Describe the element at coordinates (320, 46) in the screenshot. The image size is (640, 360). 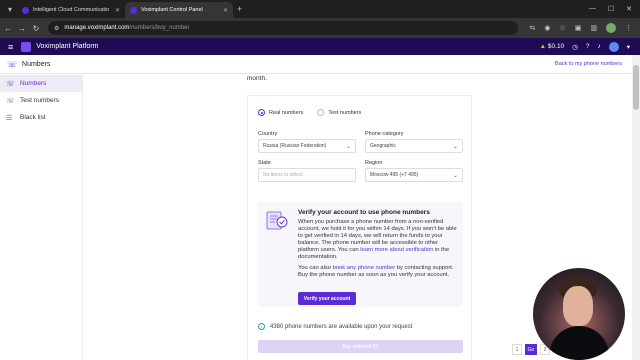
I see `app-header: ≡ Voximplant Platform ▲ $0.10 ◷ ? ♪ ▾` at that location.